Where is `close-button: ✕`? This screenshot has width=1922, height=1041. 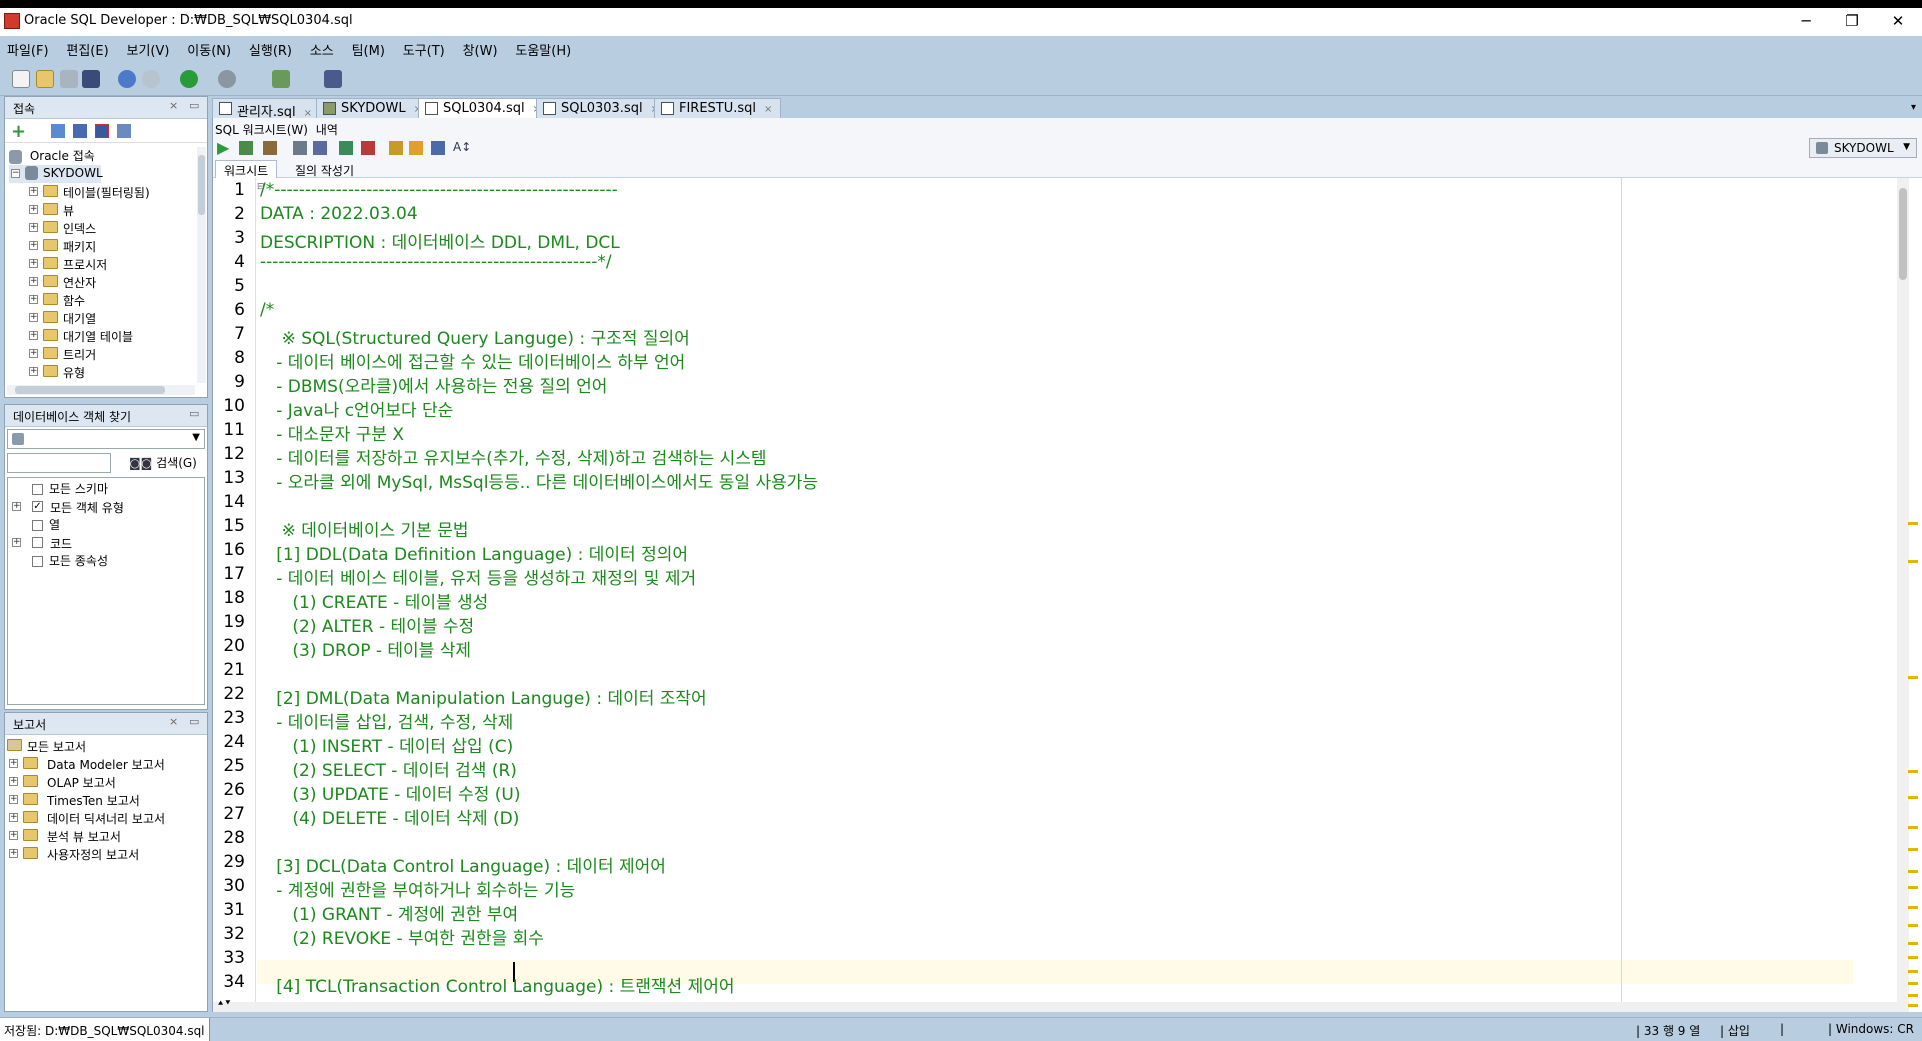 close-button: ✕ is located at coordinates (1898, 22).